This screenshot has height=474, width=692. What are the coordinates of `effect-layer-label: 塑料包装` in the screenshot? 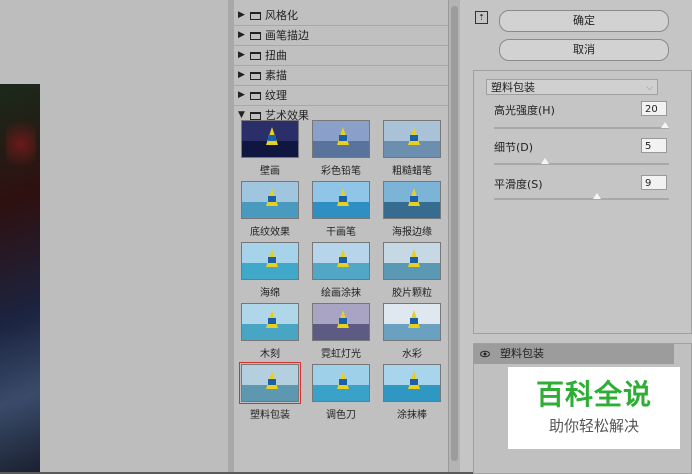 It's located at (522, 353).